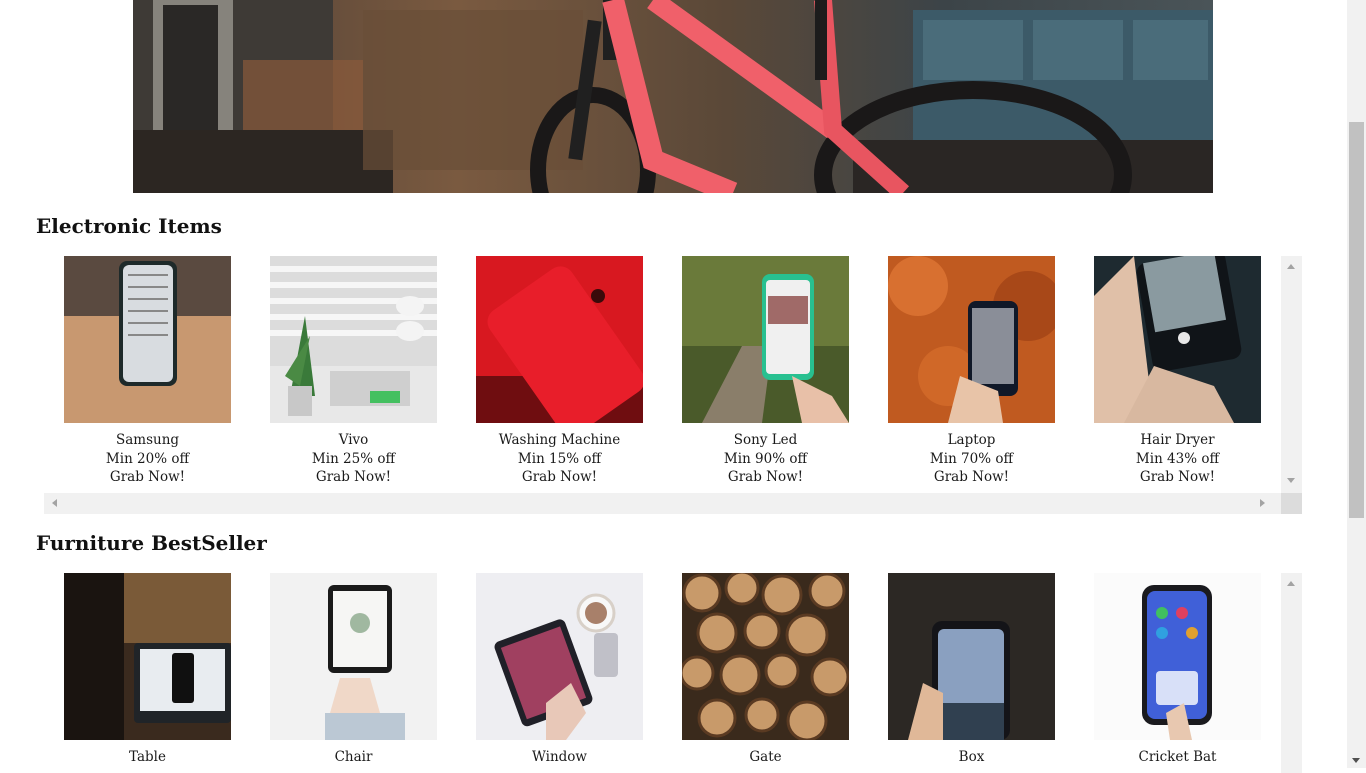 The image size is (1366, 773). I want to click on product-offer: Min 70% off, so click(971, 458).